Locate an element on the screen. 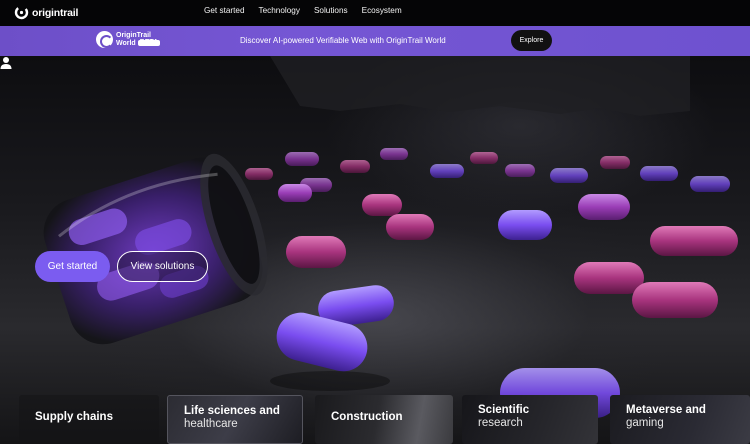 Image resolution: width=750 pixels, height=444 pixels. card-label: Construction is located at coordinates (367, 417).